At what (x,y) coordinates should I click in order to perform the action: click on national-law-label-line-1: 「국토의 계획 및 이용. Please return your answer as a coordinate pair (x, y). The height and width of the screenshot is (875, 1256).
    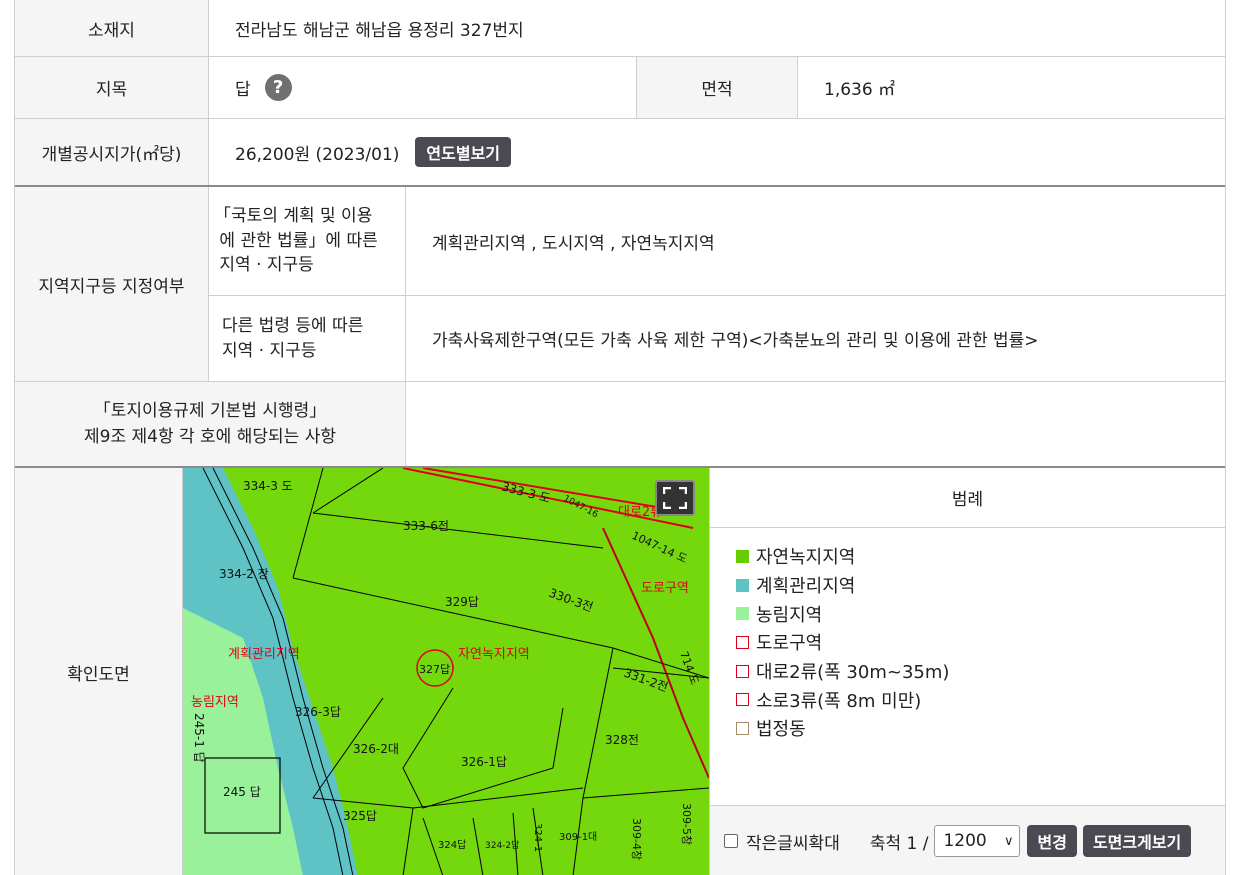
    Looking at the image, I should click on (293, 216).